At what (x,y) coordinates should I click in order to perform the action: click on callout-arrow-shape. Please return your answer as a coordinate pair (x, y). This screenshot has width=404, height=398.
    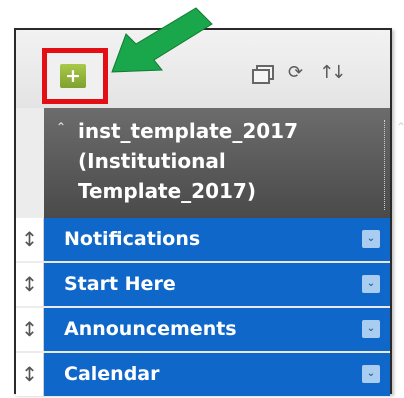
    Looking at the image, I should click on (162, 40).